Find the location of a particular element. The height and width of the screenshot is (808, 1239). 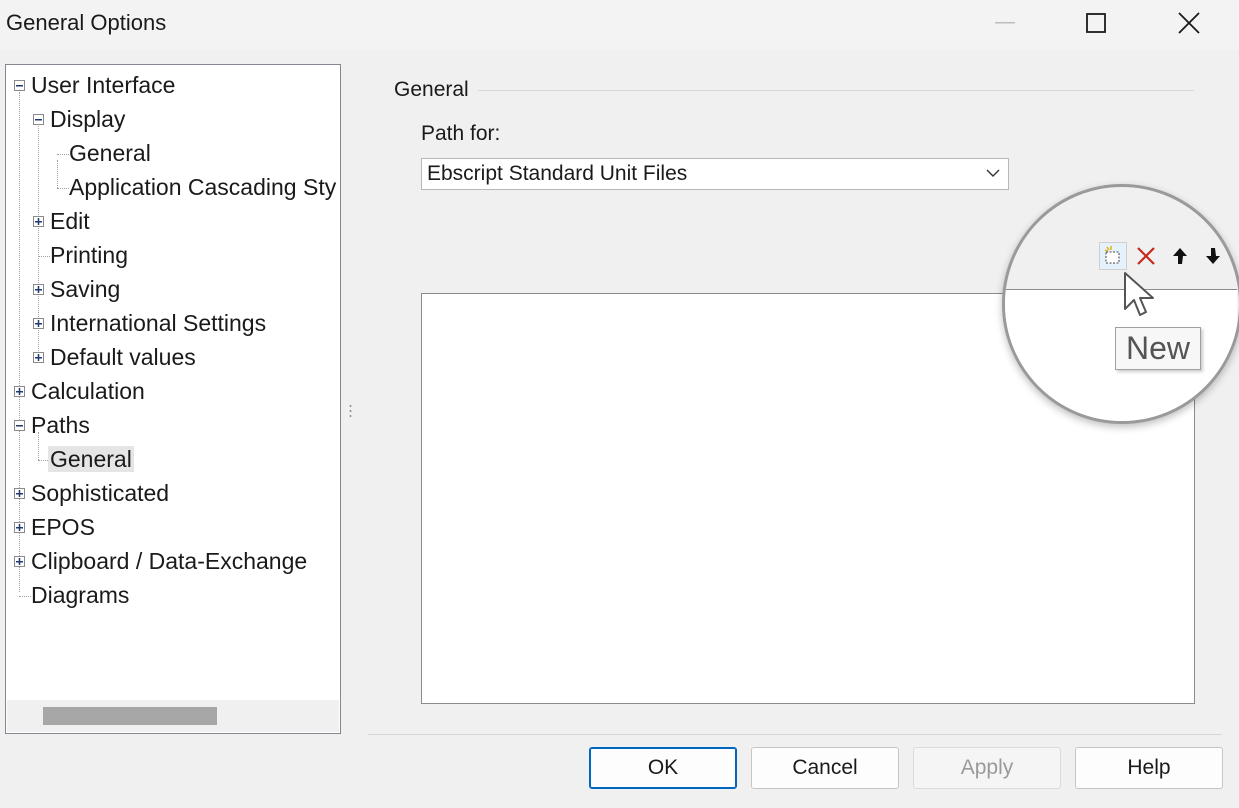

scrollbar-thumb is located at coordinates (130, 716).